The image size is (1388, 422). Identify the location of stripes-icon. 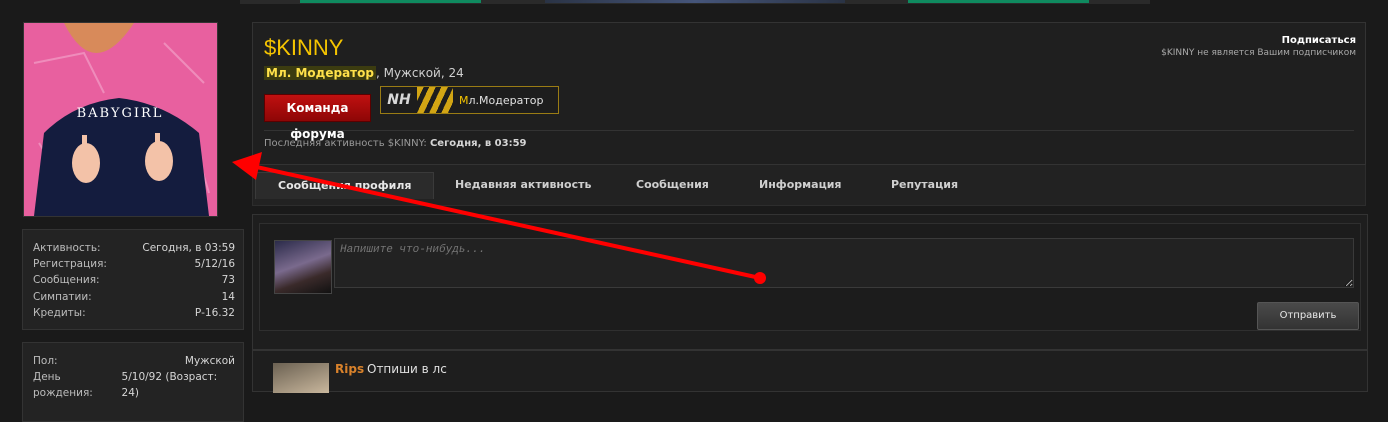
(435, 100).